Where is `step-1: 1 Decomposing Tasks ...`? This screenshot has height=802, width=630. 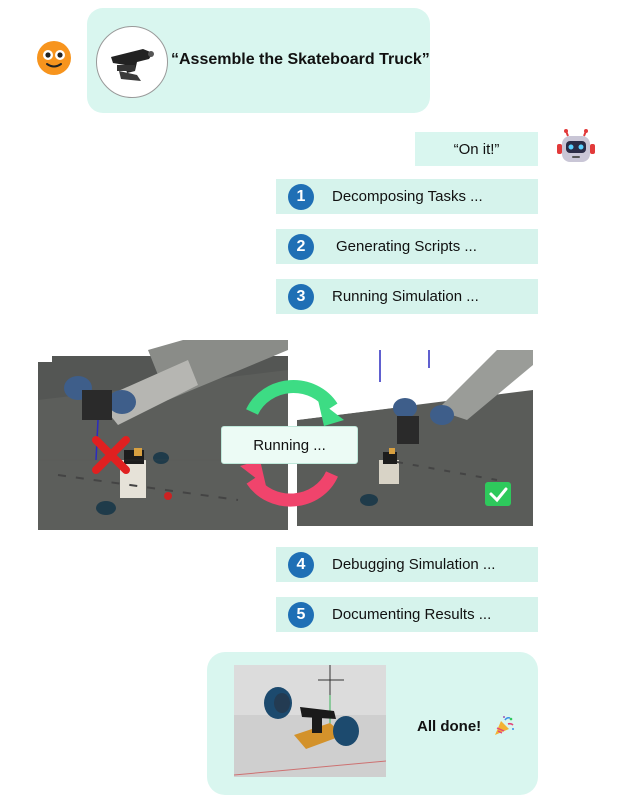
step-1: 1 Decomposing Tasks ... is located at coordinates (407, 196).